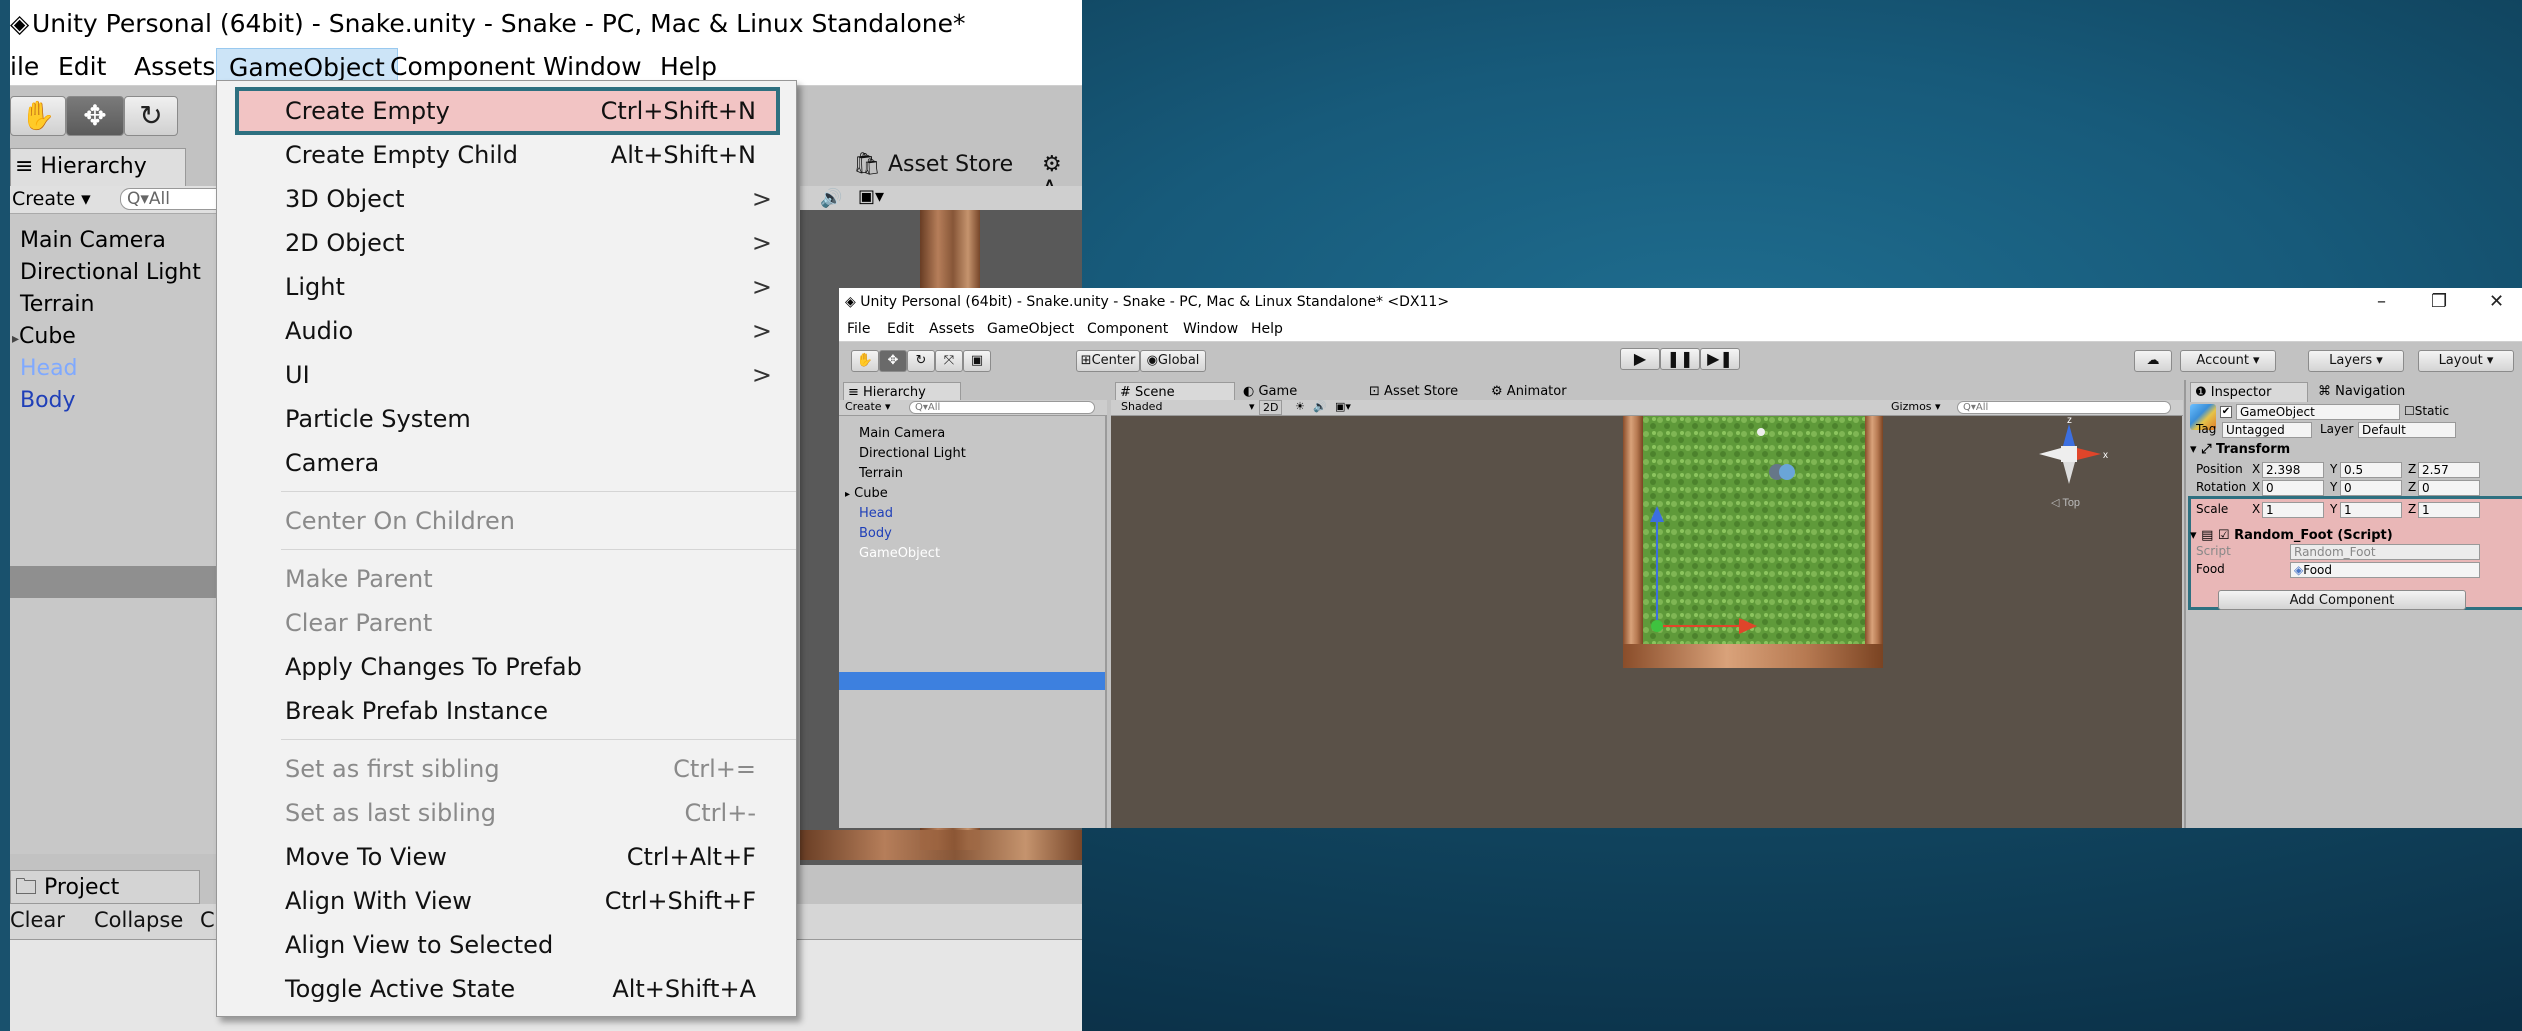 This screenshot has height=1031, width=2522. Describe the element at coordinates (2496, 302) in the screenshot. I see `close-button: ✕` at that location.